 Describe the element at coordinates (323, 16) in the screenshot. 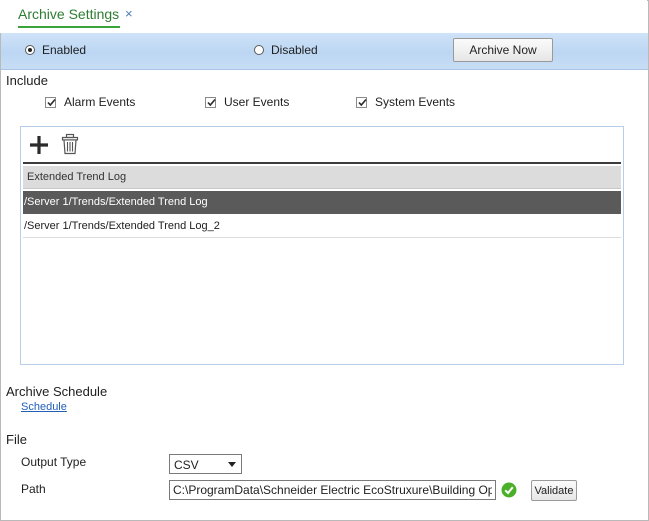

I see `tab-strip: Archive Settings ×` at that location.